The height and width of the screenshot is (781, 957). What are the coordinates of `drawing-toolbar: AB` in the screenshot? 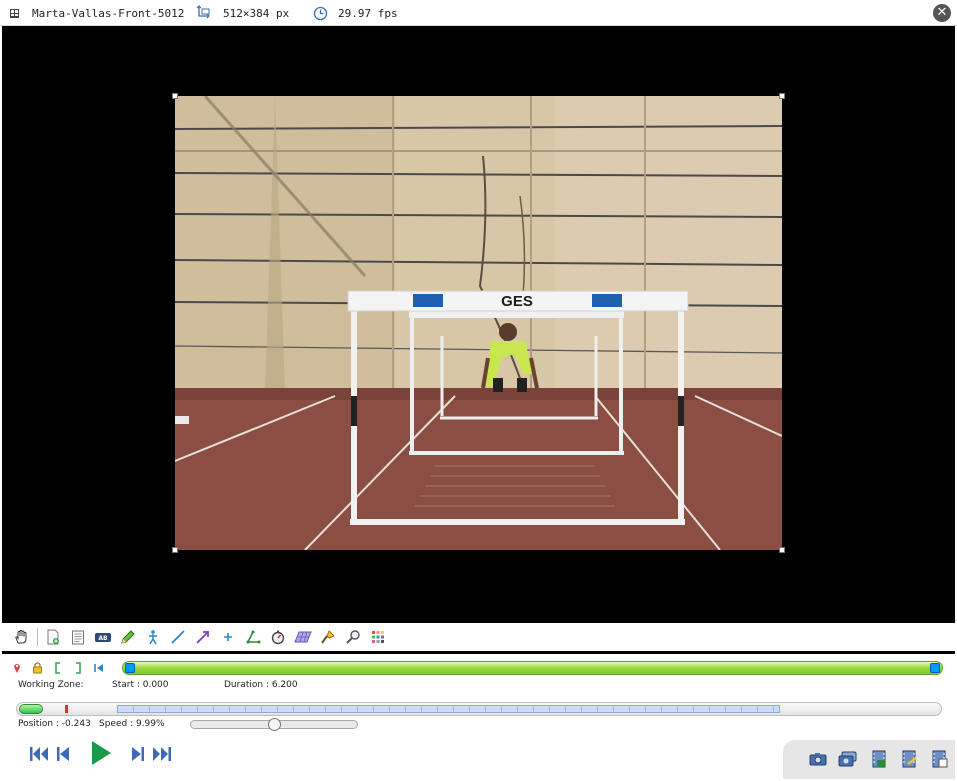 It's located at (478, 637).